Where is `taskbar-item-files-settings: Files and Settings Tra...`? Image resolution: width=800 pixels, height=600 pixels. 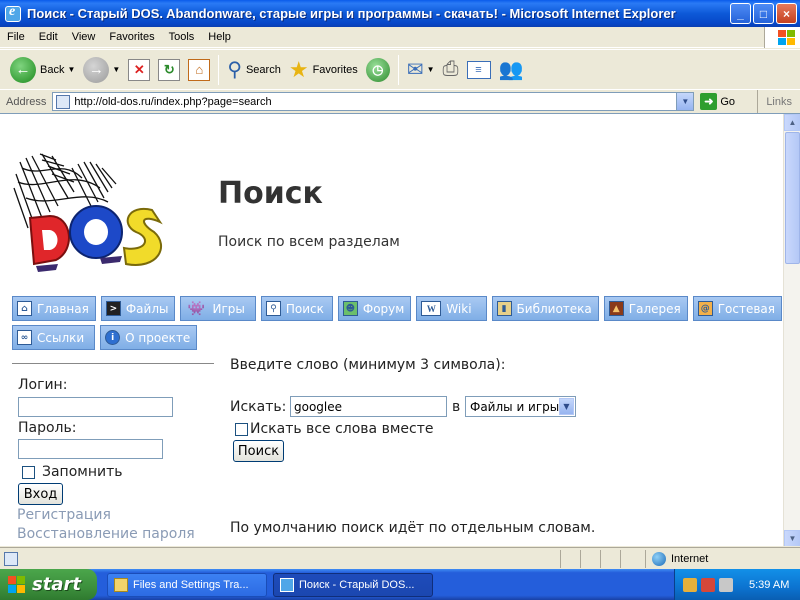 taskbar-item-files-settings: Files and Settings Tra... is located at coordinates (187, 584).